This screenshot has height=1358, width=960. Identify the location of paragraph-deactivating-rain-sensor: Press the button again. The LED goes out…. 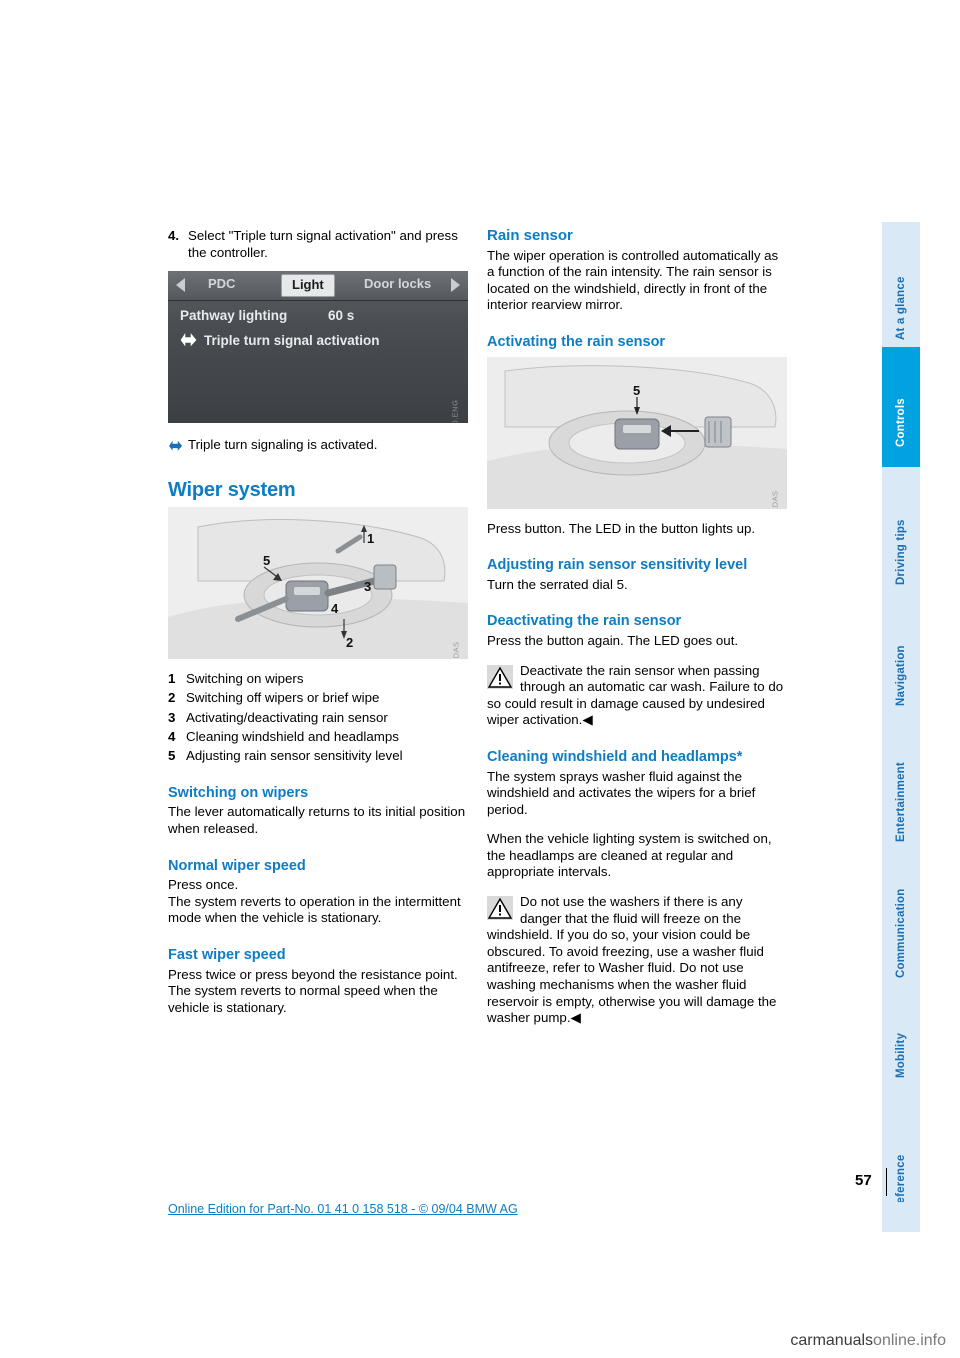
(613, 640).